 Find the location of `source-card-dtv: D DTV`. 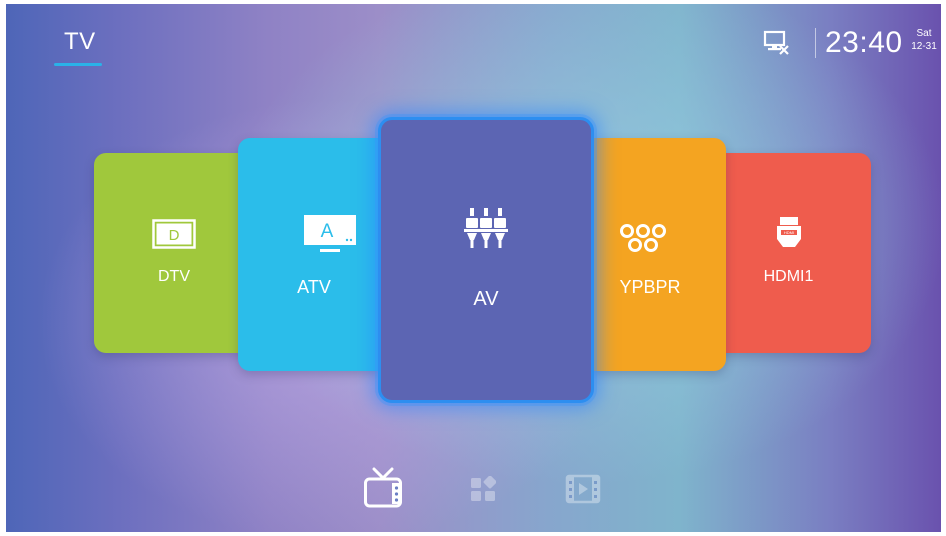

source-card-dtv: D DTV is located at coordinates (174, 253).